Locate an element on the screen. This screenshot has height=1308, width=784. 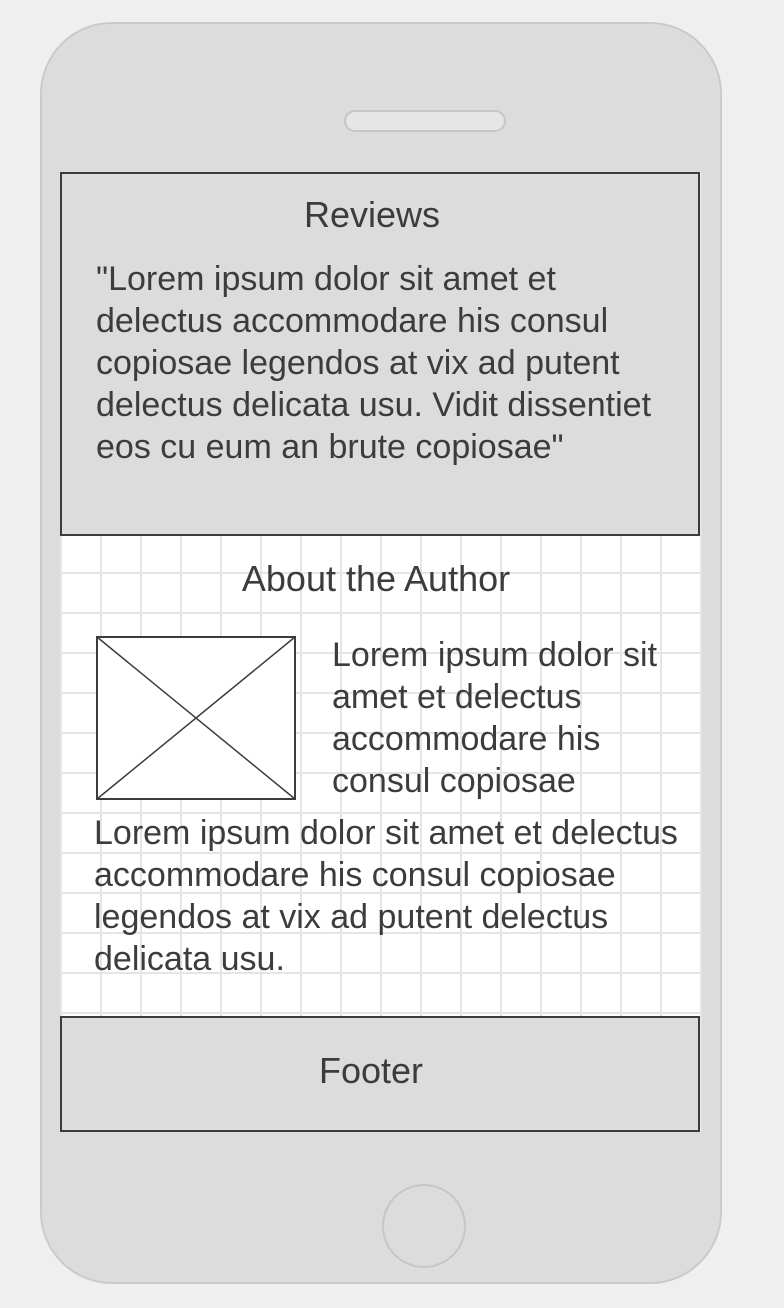
footer-label: Footer is located at coordinates (371, 1070).